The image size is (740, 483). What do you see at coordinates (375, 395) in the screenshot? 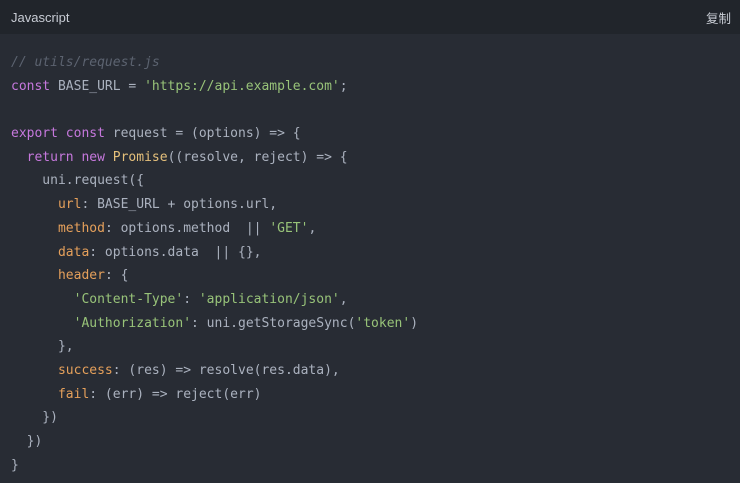
I see `code-line: fail: (err) => reject(err)` at bounding box center [375, 395].